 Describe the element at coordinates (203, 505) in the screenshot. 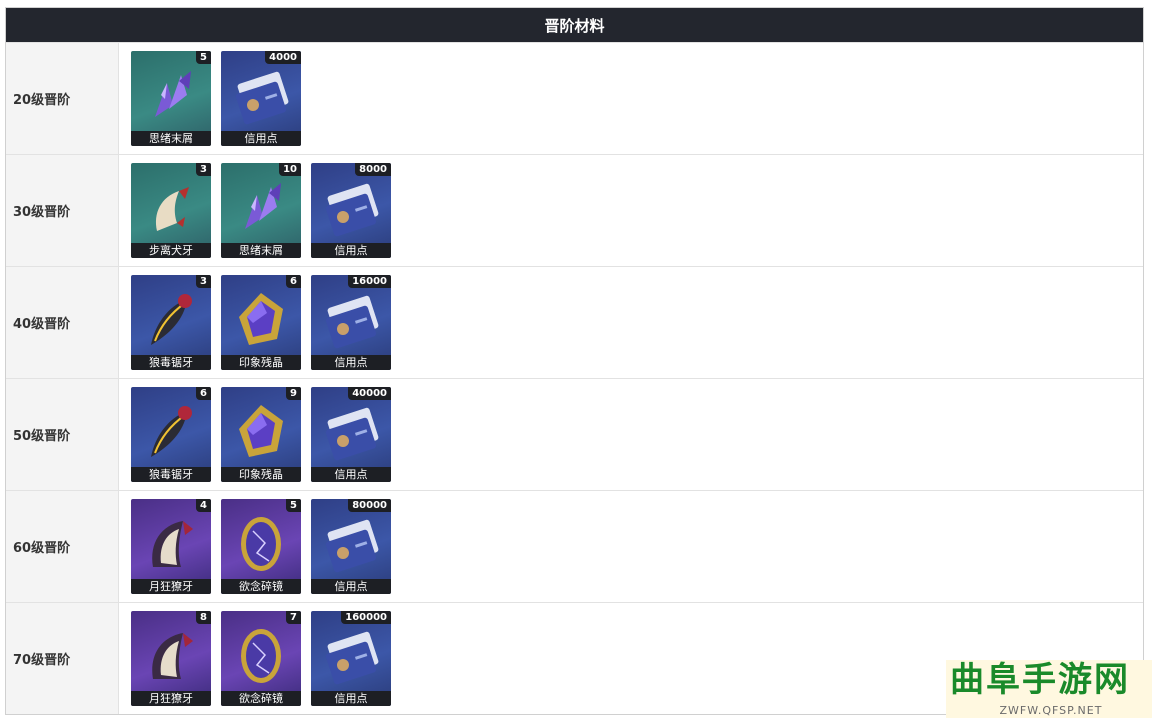

I see `quantity-badge: 4` at that location.